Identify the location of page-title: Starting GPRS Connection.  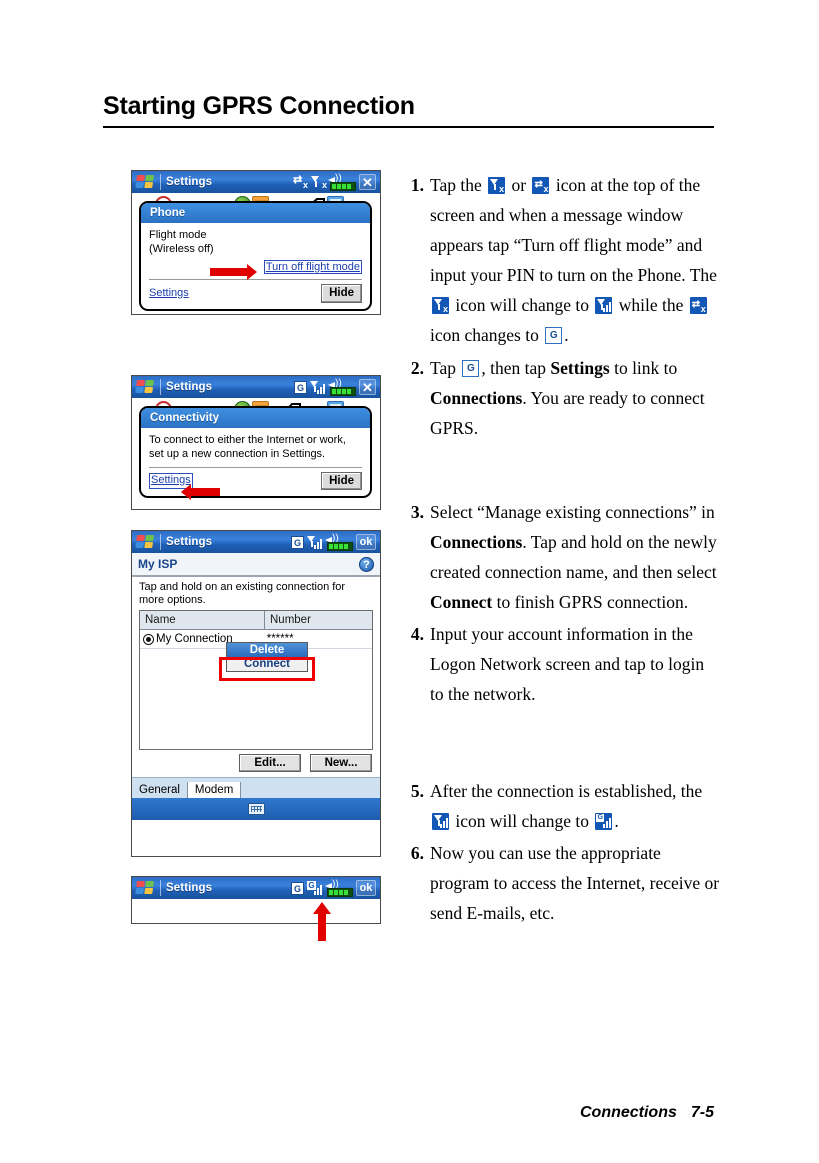
(259, 106).